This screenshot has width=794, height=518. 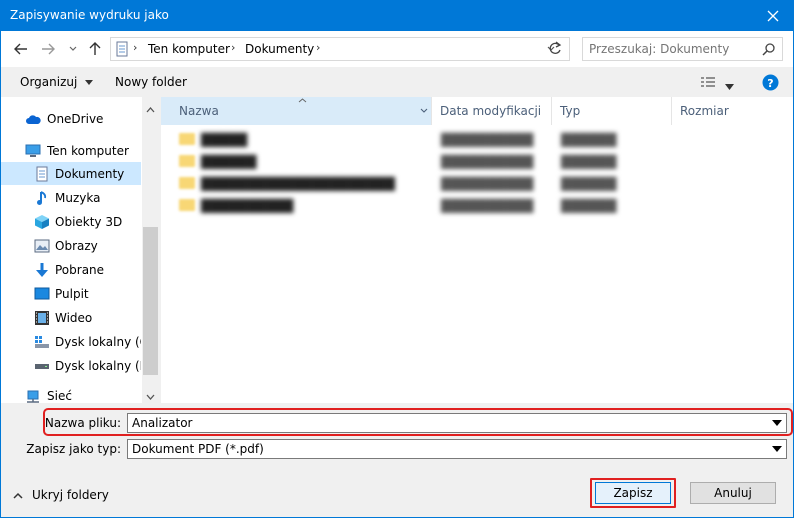 I want to click on arrow-left-icon, so click(x=20, y=49).